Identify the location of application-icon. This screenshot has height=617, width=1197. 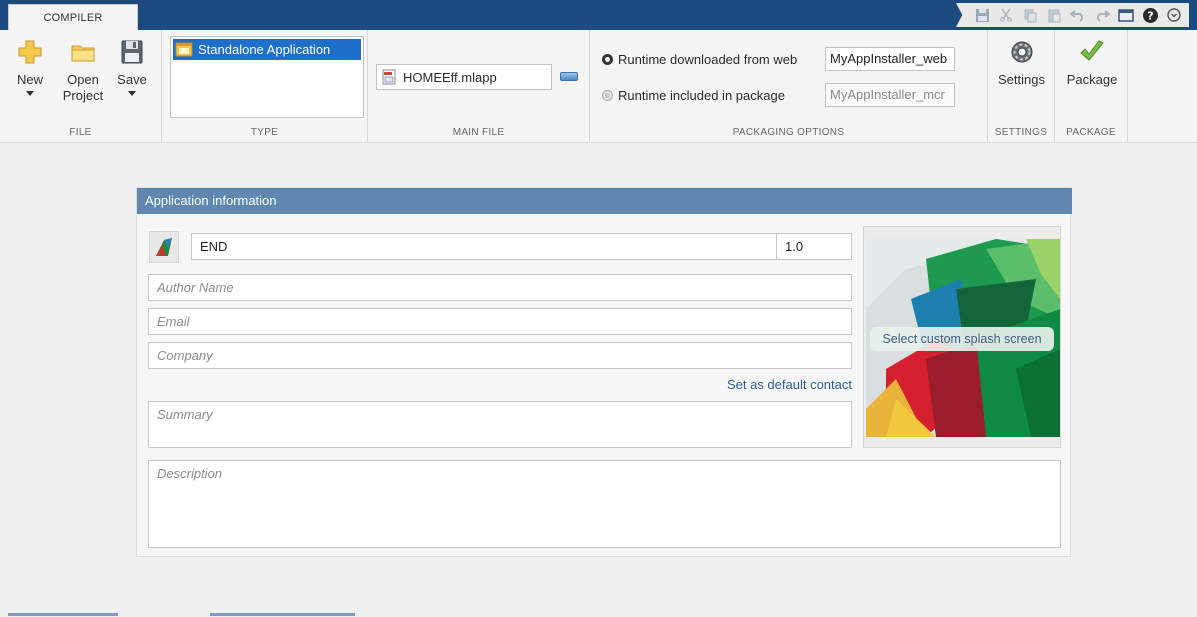
(184, 49).